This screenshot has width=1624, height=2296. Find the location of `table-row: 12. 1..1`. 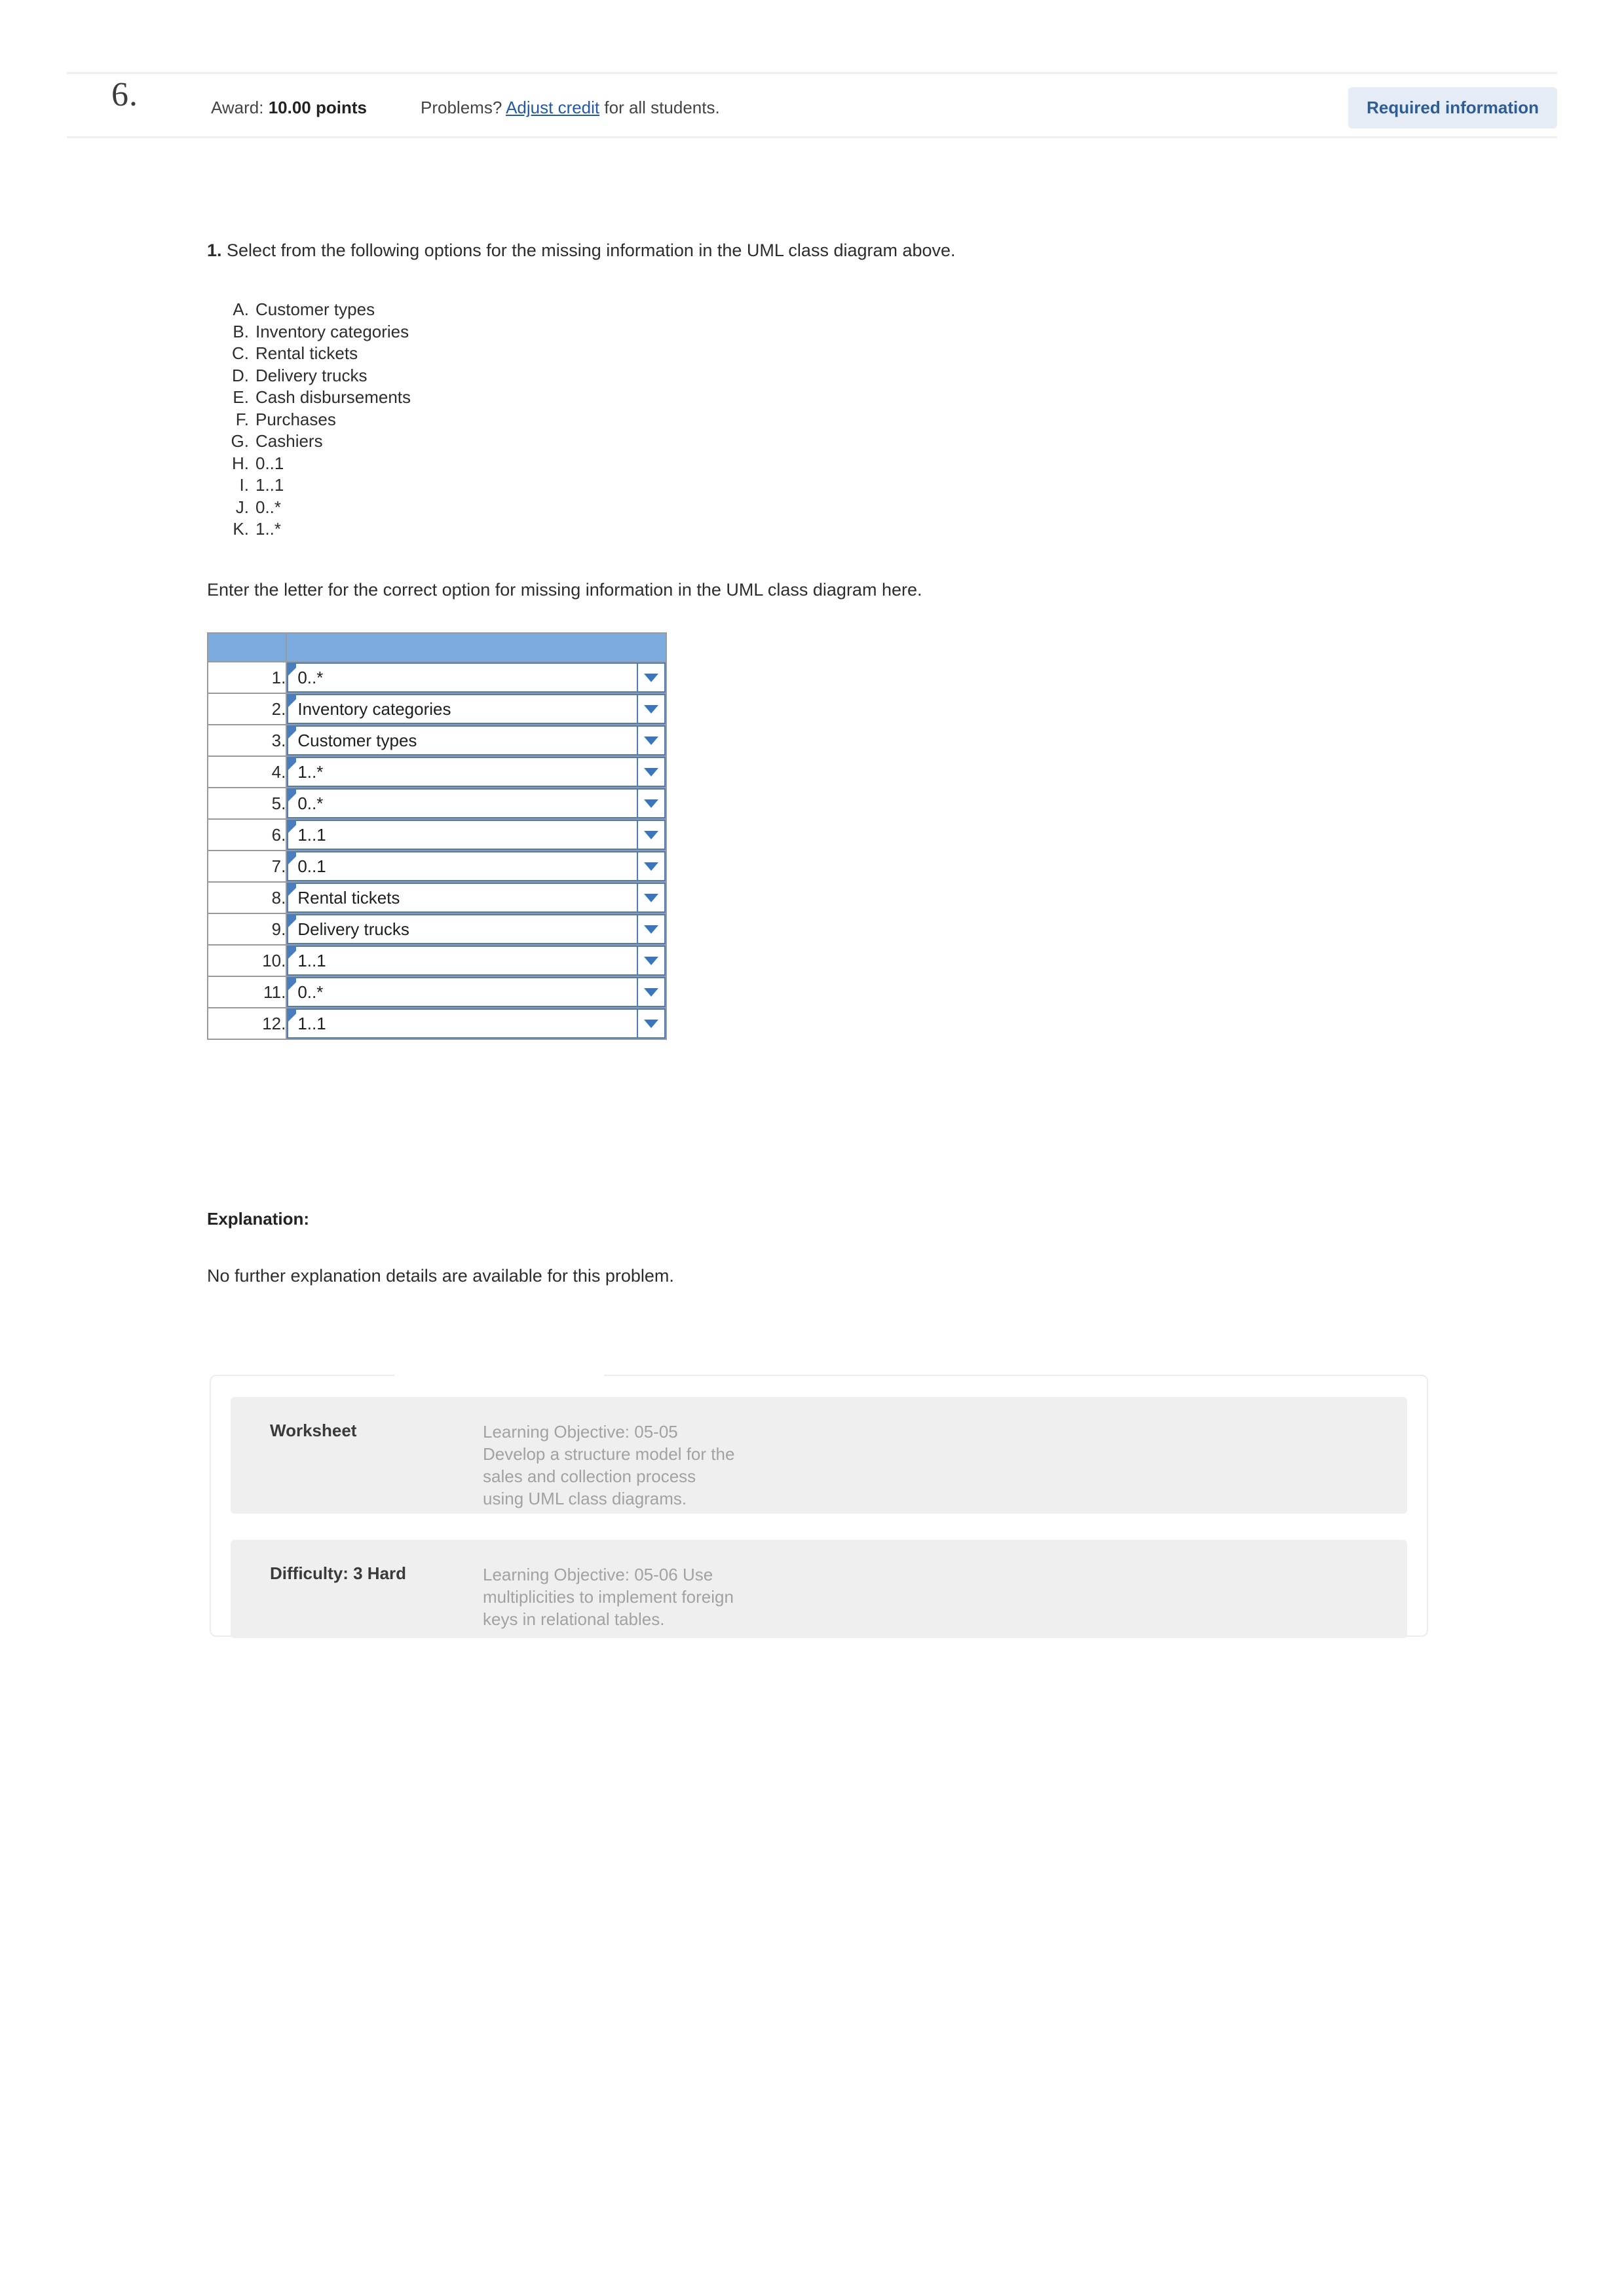

table-row: 12. 1..1 is located at coordinates (436, 1023).